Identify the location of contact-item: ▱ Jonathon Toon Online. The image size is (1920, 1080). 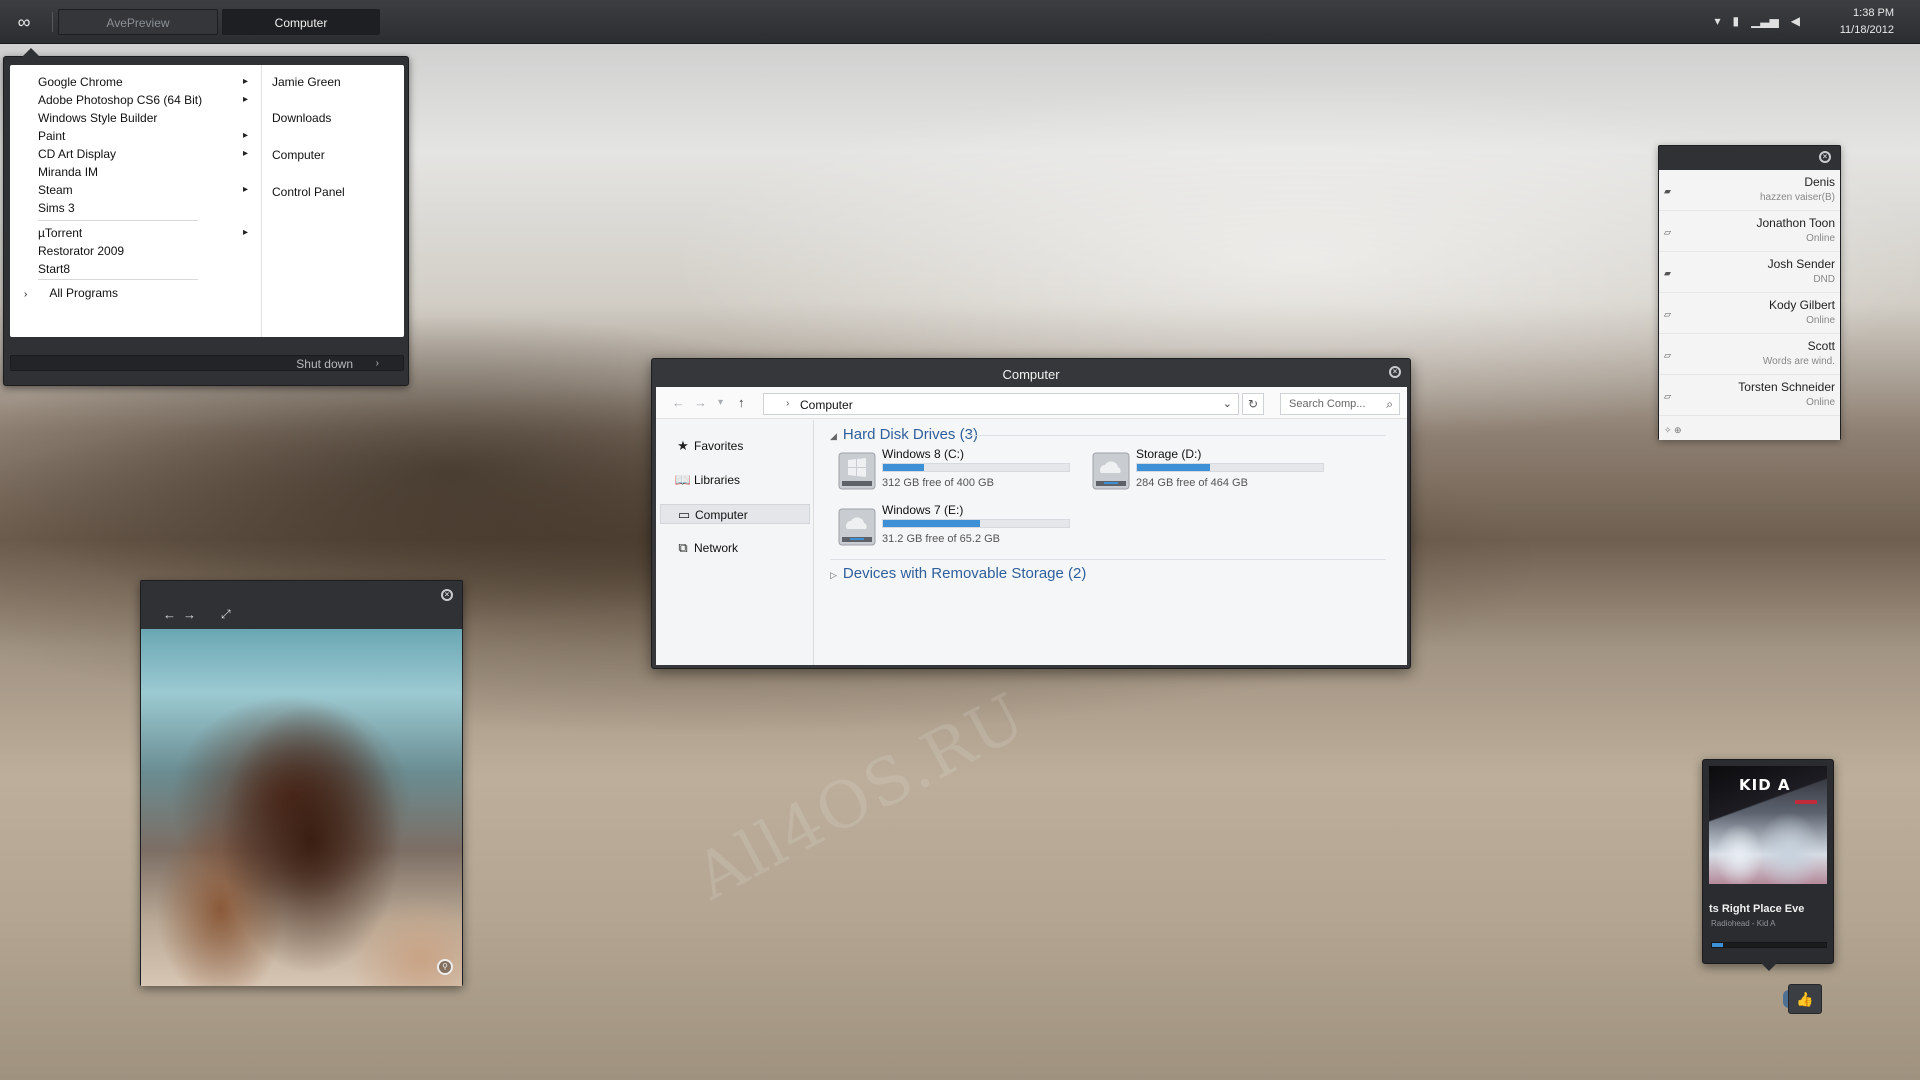
(1749, 231).